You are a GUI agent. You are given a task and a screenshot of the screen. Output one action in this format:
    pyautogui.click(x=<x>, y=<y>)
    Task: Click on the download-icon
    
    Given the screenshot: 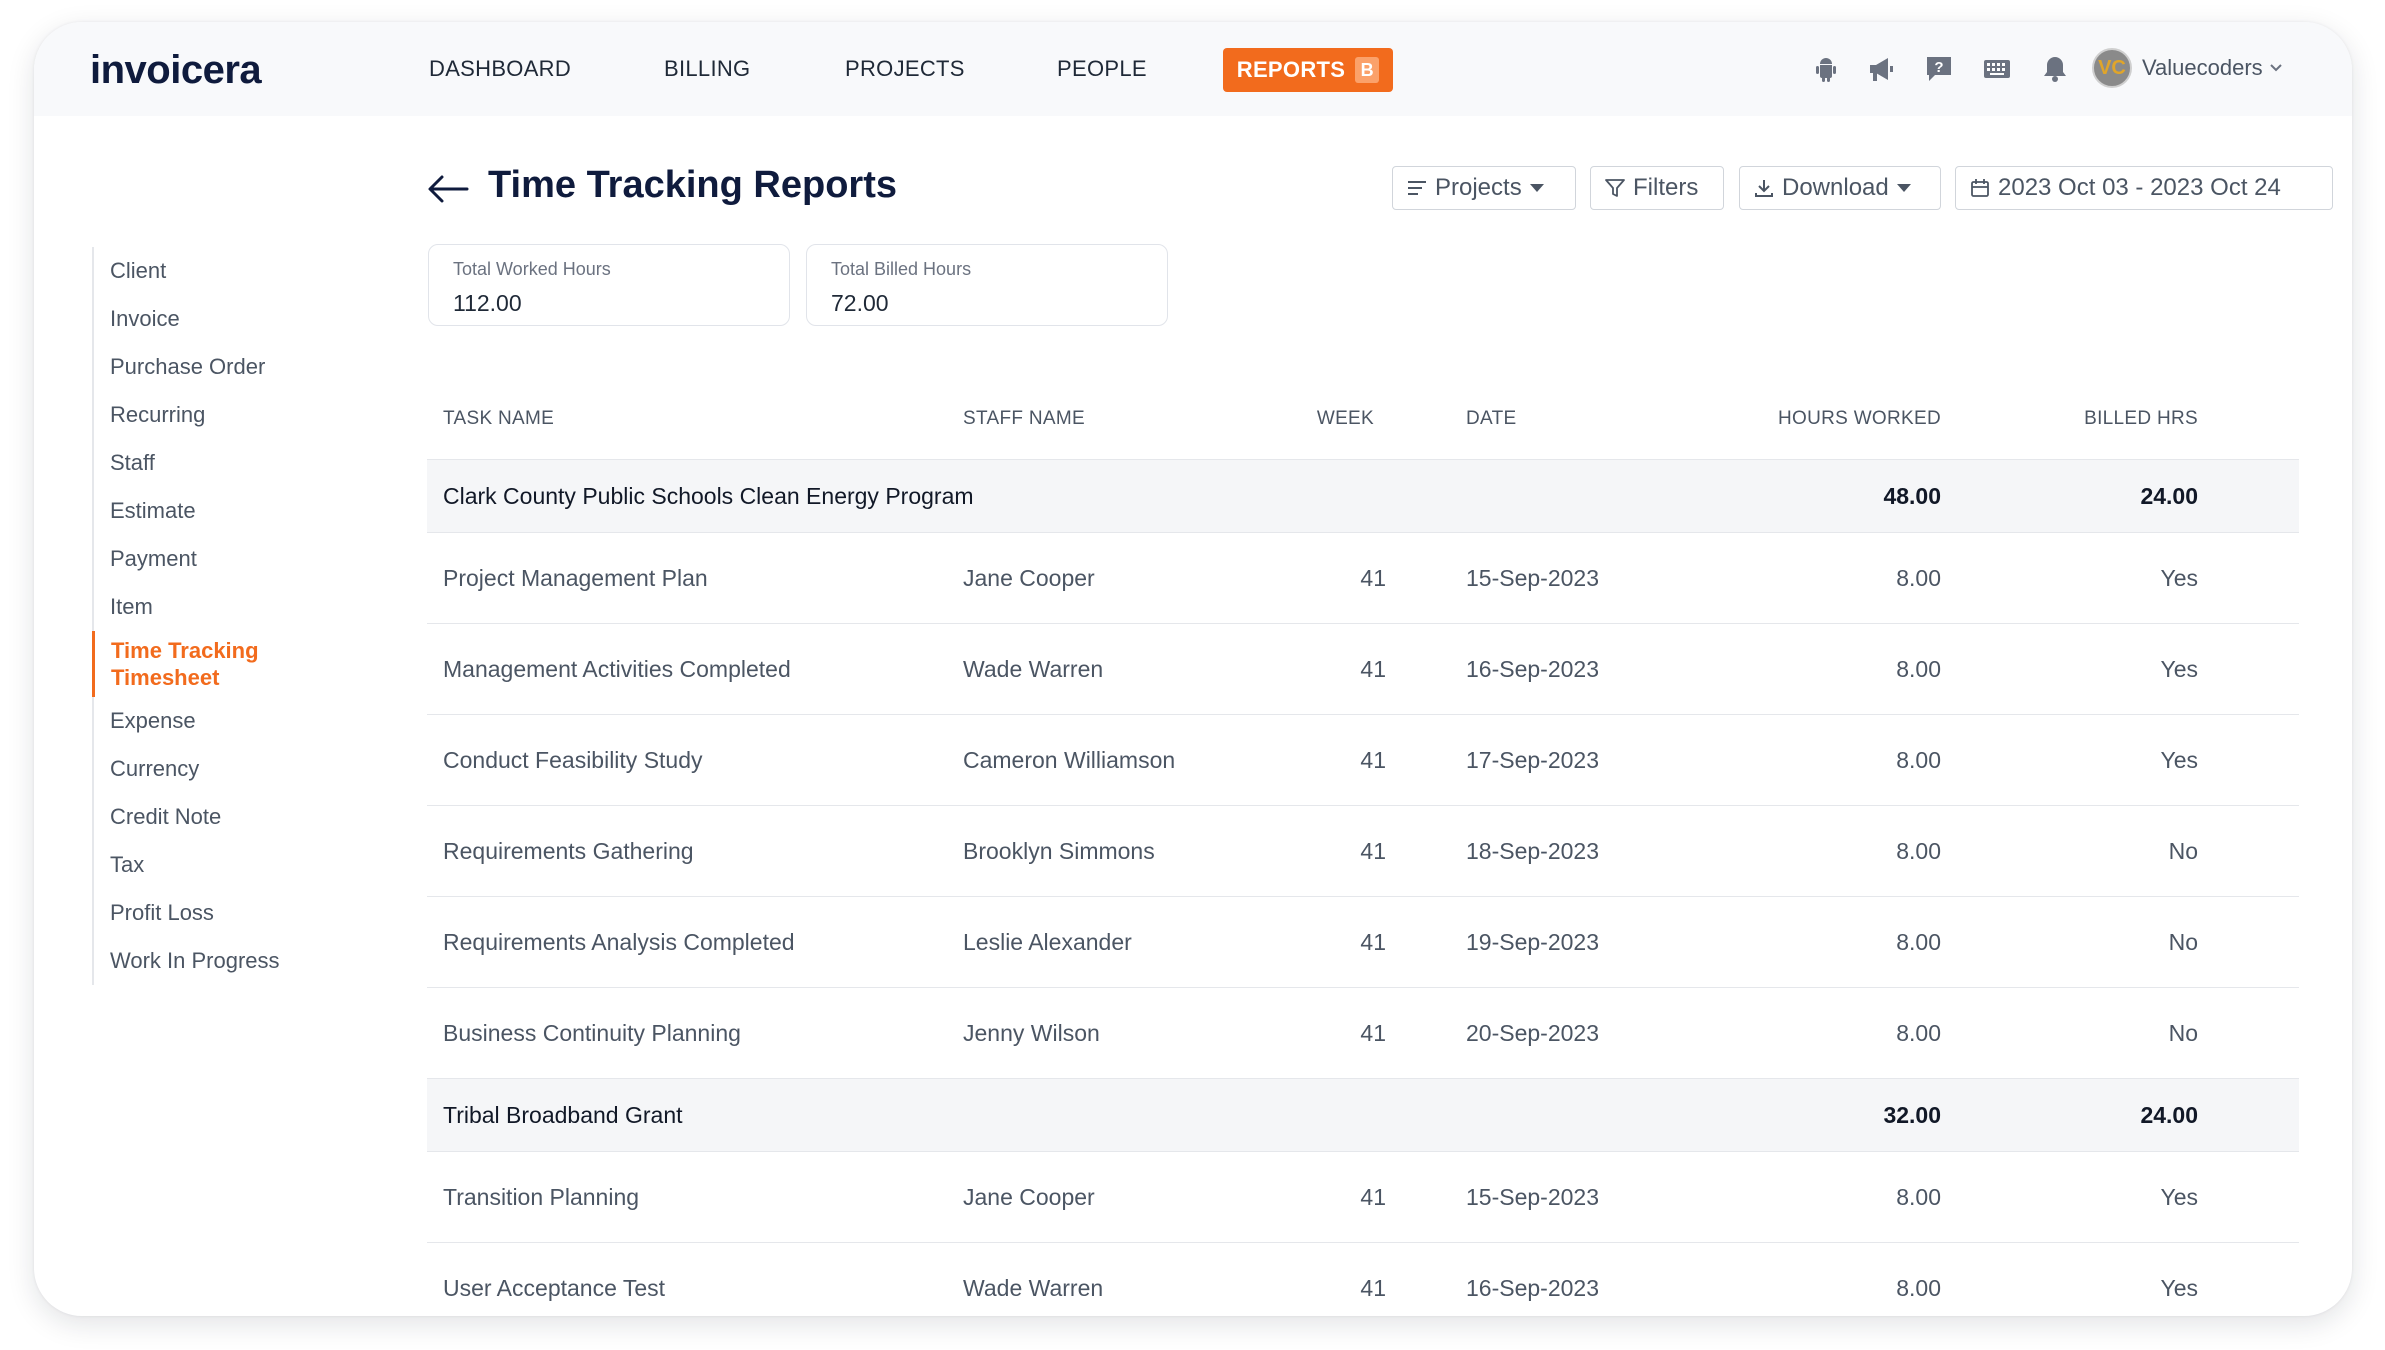 What is the action you would take?
    pyautogui.click(x=1764, y=188)
    